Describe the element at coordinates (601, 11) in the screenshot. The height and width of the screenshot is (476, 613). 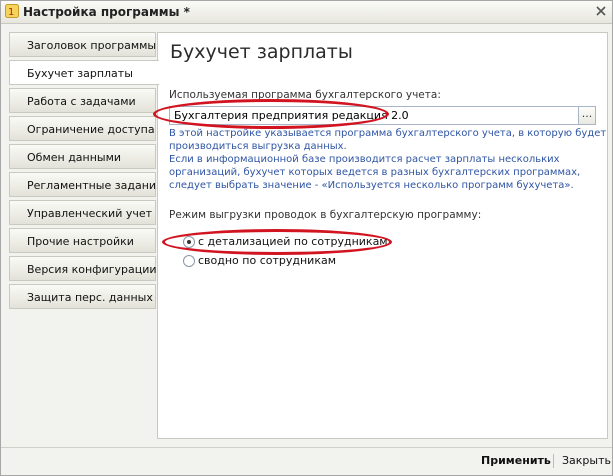
I see `close-window-icon` at that location.